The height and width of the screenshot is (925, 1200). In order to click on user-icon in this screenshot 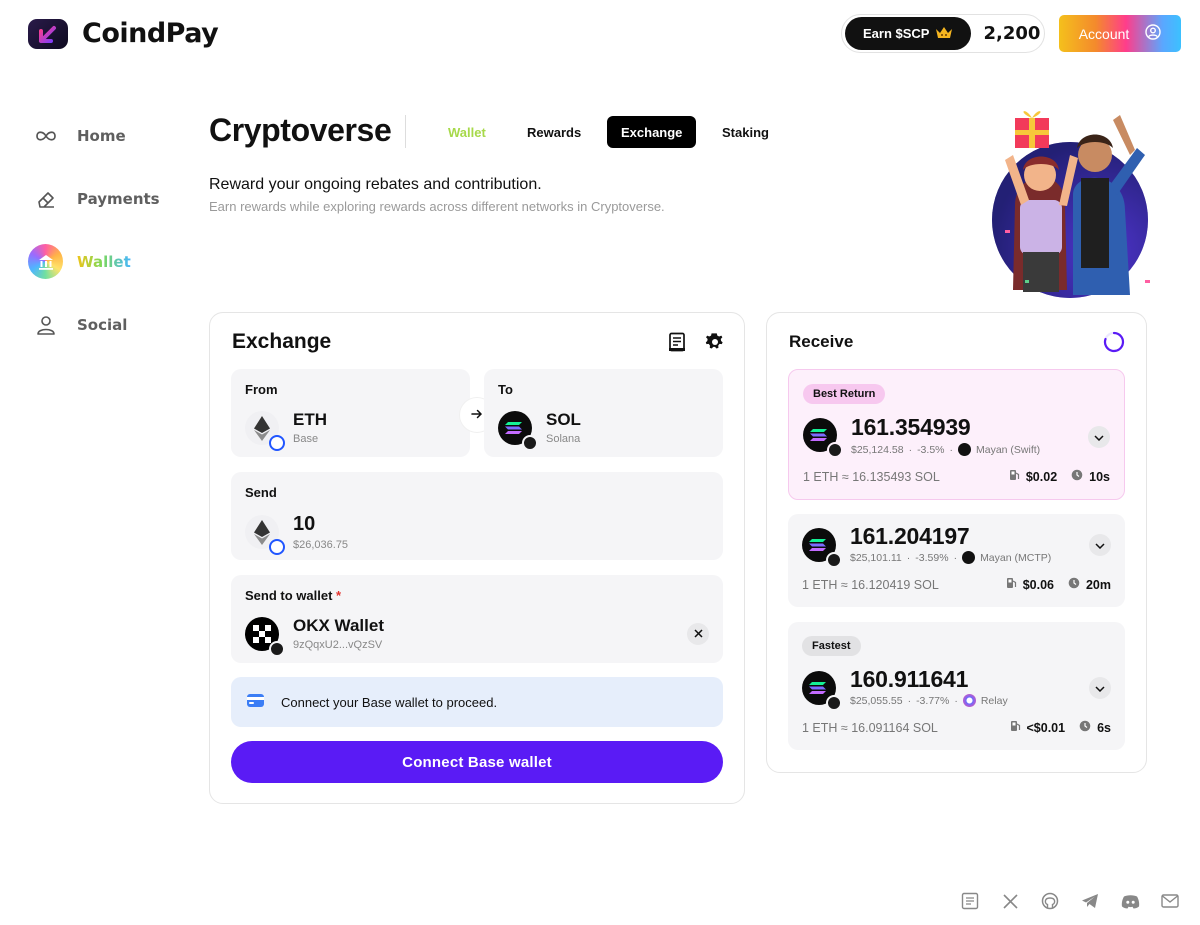, I will do `click(45, 324)`.